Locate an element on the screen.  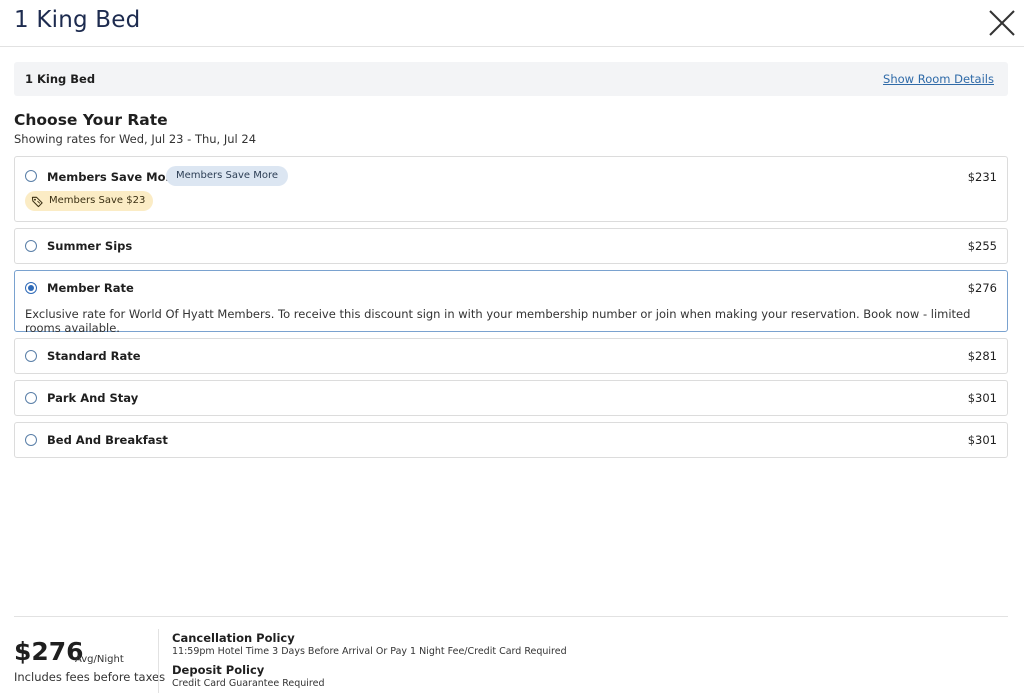
close-button is located at coordinates (1002, 23).